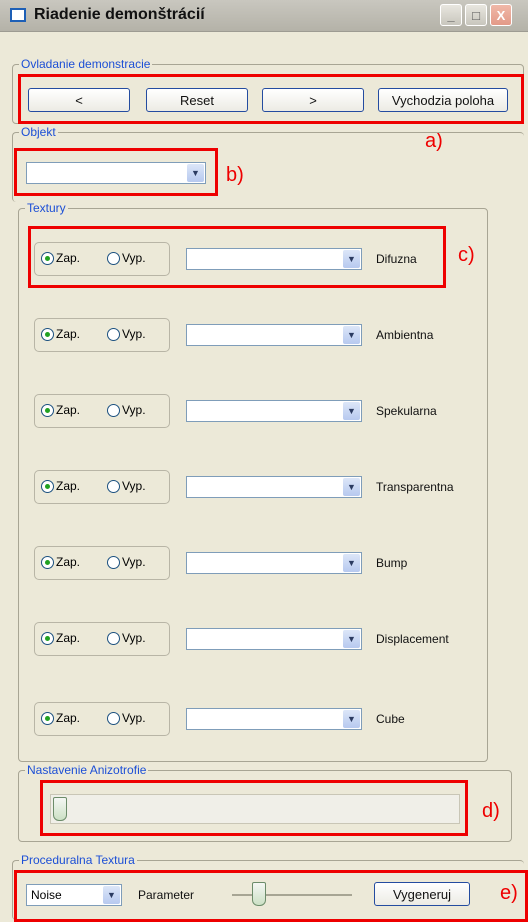 Image resolution: width=528 pixels, height=922 pixels. What do you see at coordinates (412, 639) in the screenshot?
I see `texture-name: Displacement` at bounding box center [412, 639].